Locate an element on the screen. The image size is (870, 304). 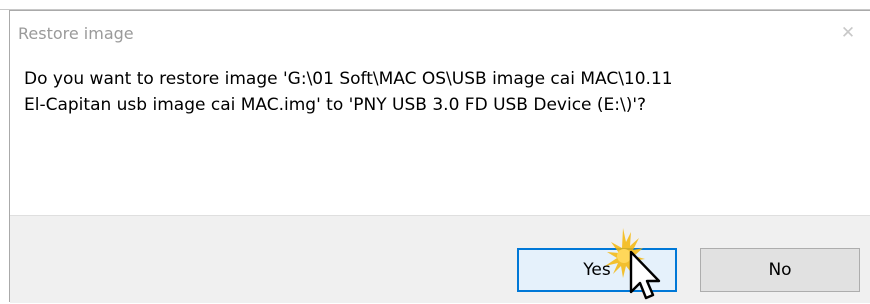
dialog-titlebar: Restore image ✕ is located at coordinates (440, 34).